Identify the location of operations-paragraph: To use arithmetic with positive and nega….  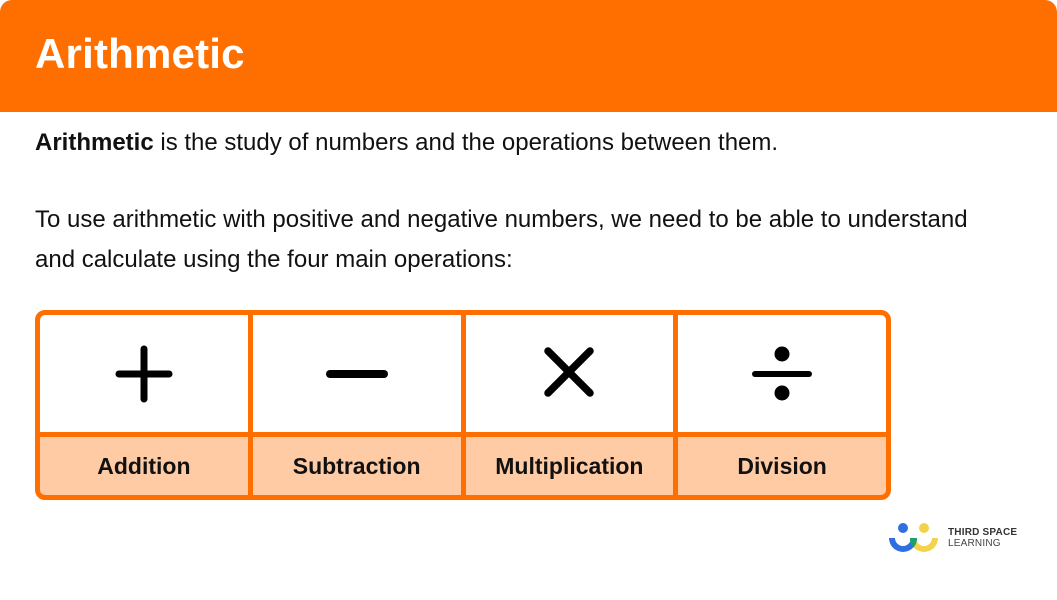
(501, 239).